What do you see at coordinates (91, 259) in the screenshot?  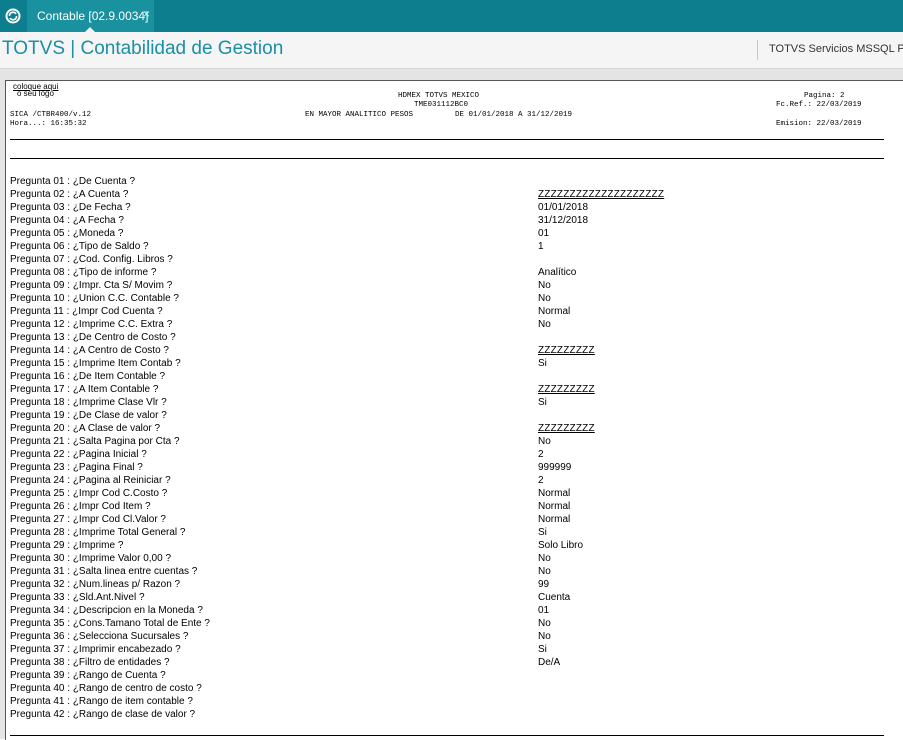 I see `parameter-question: Pregunta 07 : ¿Cod. Config. Libros ?` at bounding box center [91, 259].